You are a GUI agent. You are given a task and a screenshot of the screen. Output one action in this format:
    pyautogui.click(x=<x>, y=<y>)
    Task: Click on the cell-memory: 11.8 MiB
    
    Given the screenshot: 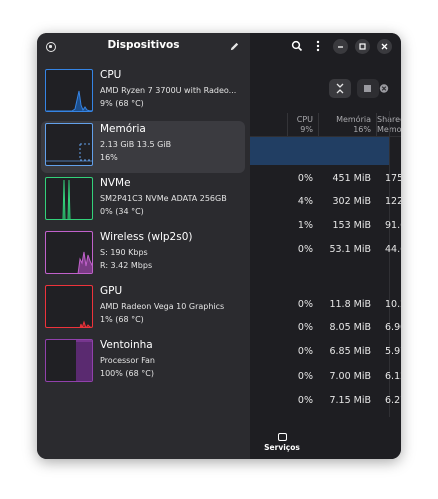 What is the action you would take?
    pyautogui.click(x=350, y=304)
    